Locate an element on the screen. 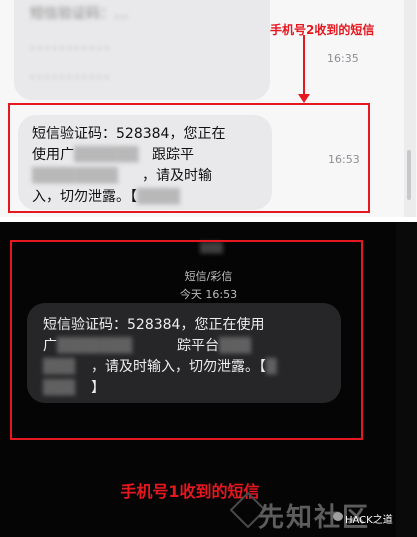 Image resolution: width=417 pixels, height=537 pixels. wechat-icon is located at coordinates (338, 516).